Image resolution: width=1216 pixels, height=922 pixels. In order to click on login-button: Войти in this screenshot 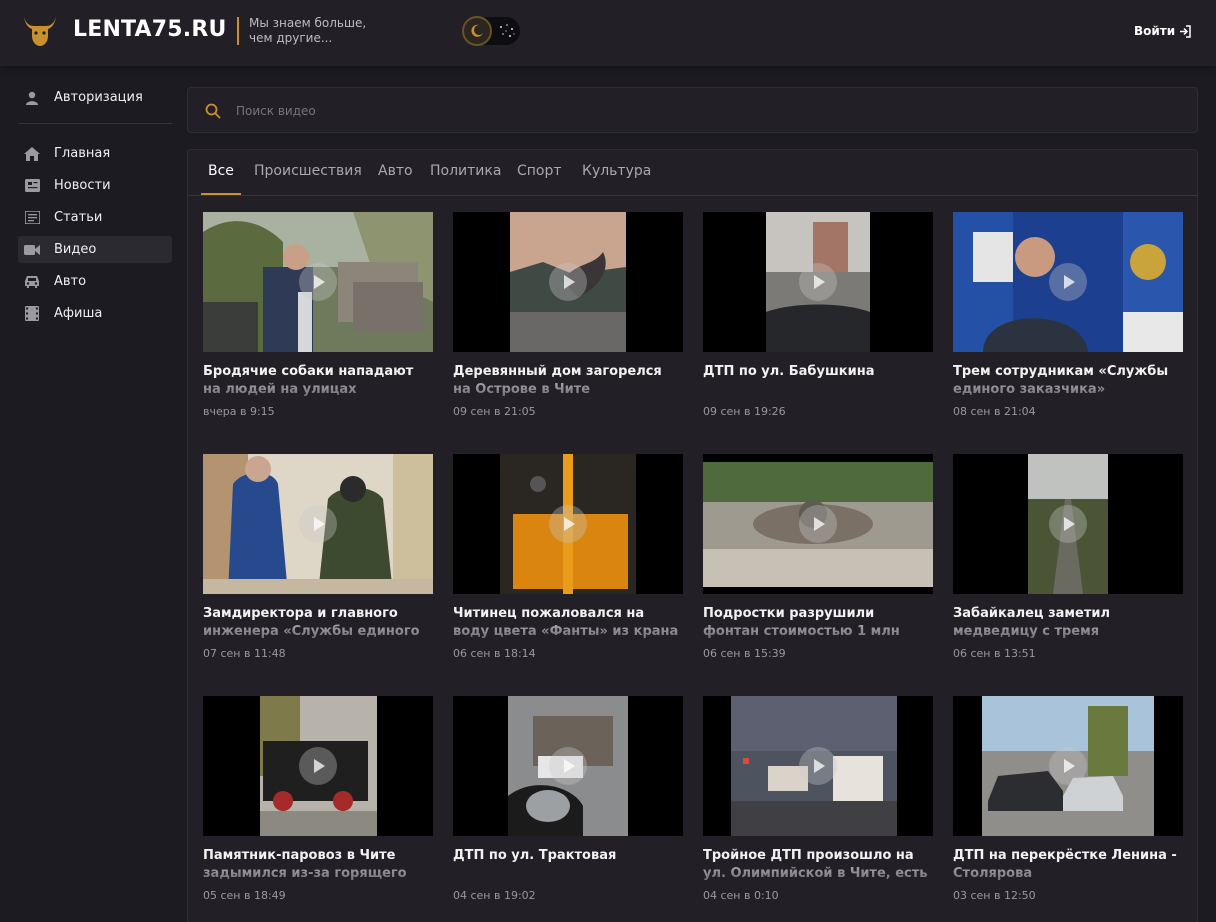, I will do `click(1163, 31)`.